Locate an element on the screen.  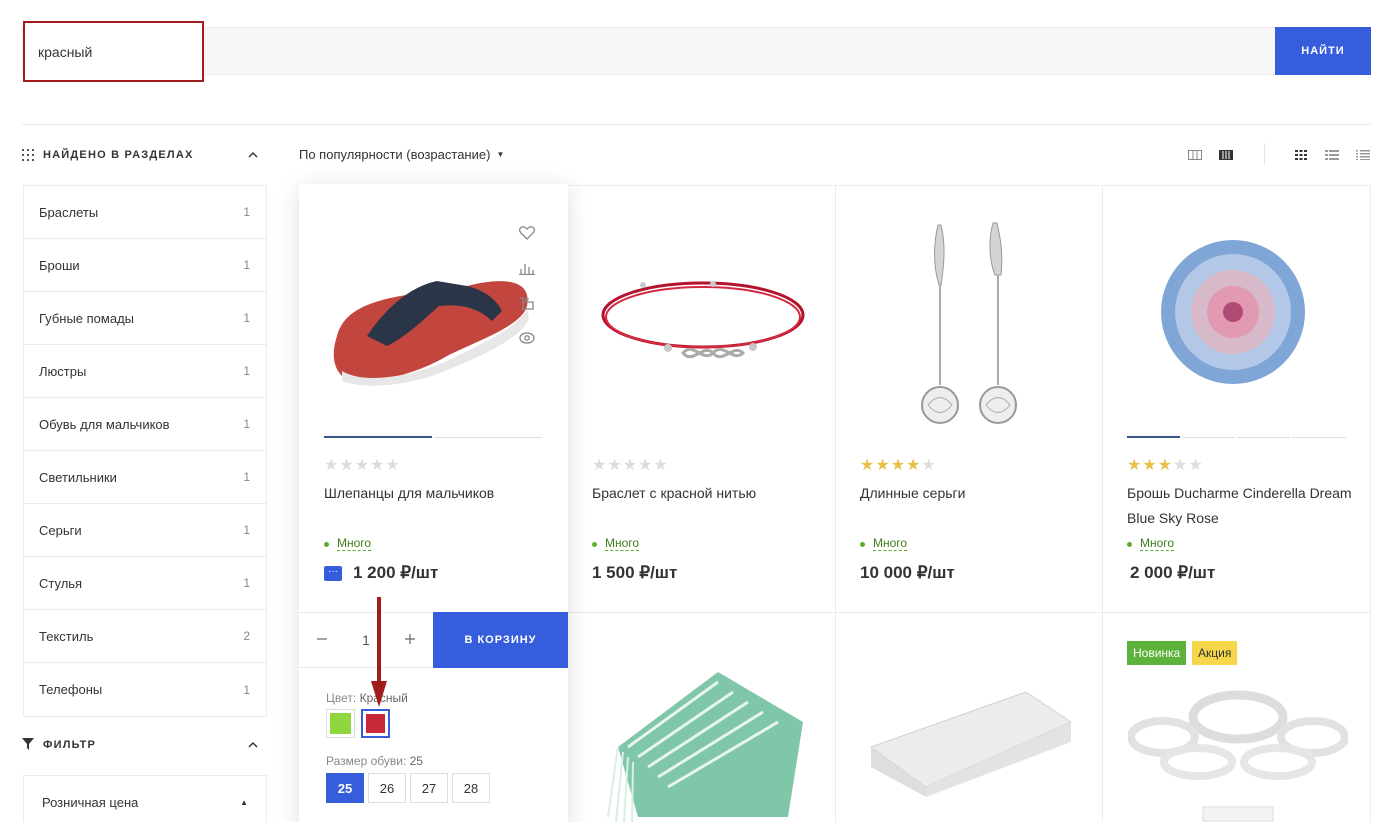
four-columns-icon is located at coordinates (1226, 154).